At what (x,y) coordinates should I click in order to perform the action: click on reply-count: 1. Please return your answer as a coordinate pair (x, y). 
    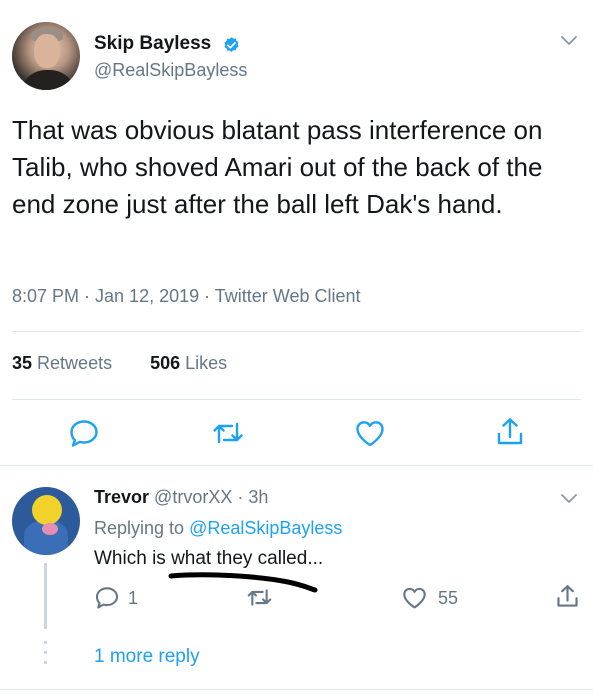
    Looking at the image, I should click on (133, 598).